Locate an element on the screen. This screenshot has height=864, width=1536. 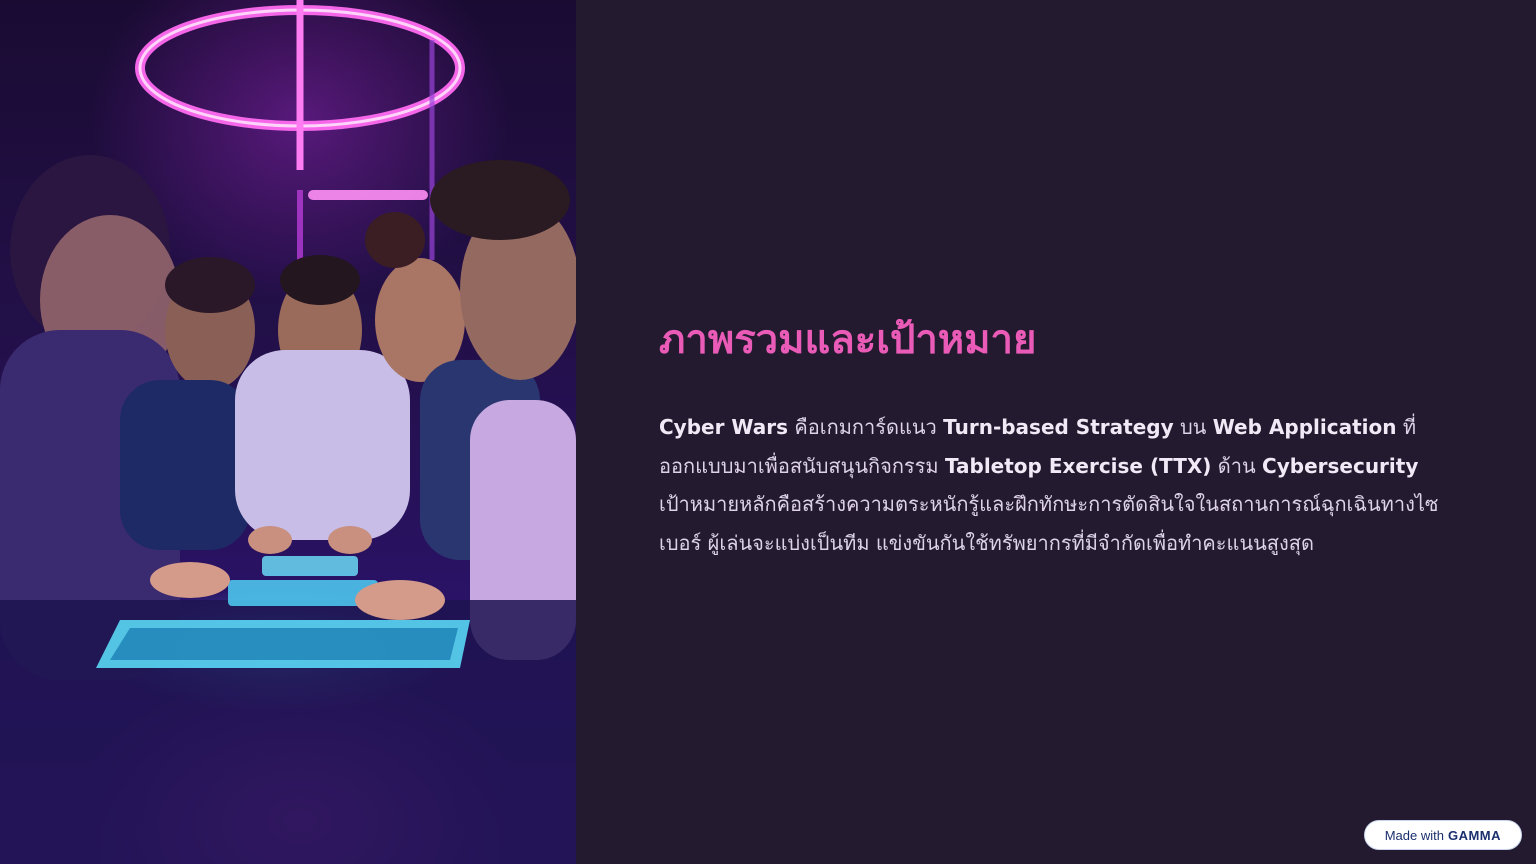
slide-title: ภาพรวมและเป้าหมาย is located at coordinates (848, 340).